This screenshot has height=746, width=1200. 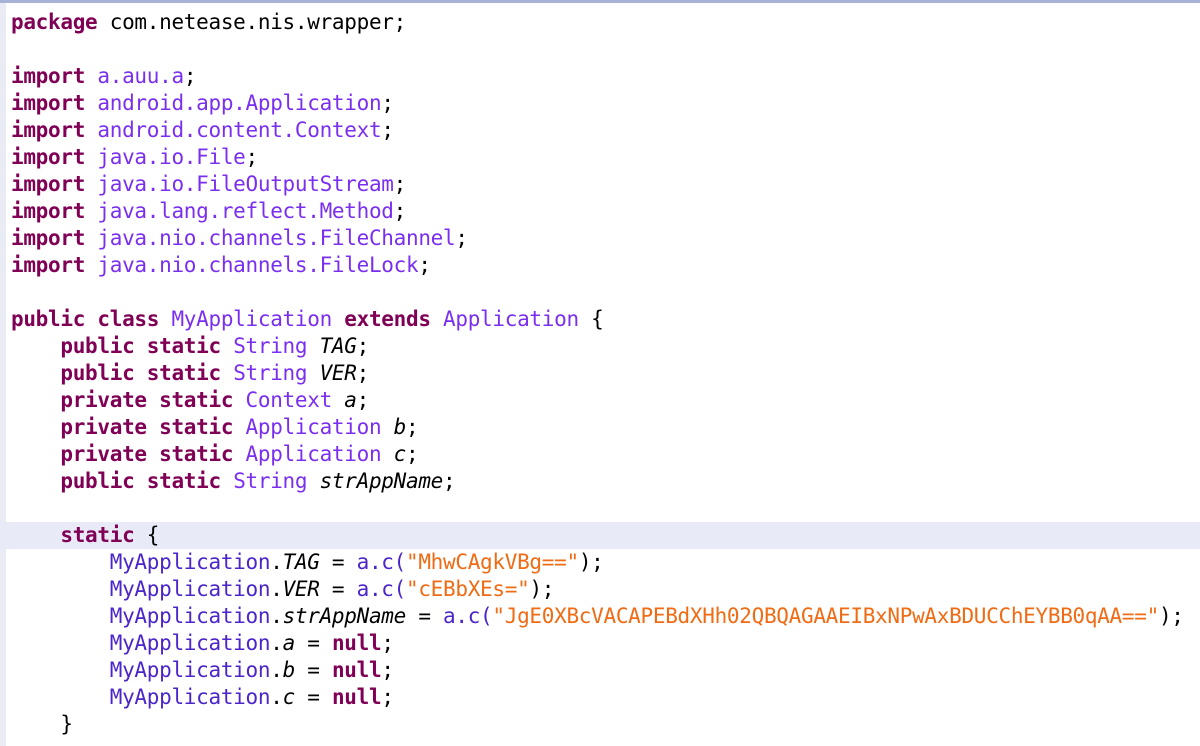 I want to click on field-name: TAG, so click(x=338, y=346).